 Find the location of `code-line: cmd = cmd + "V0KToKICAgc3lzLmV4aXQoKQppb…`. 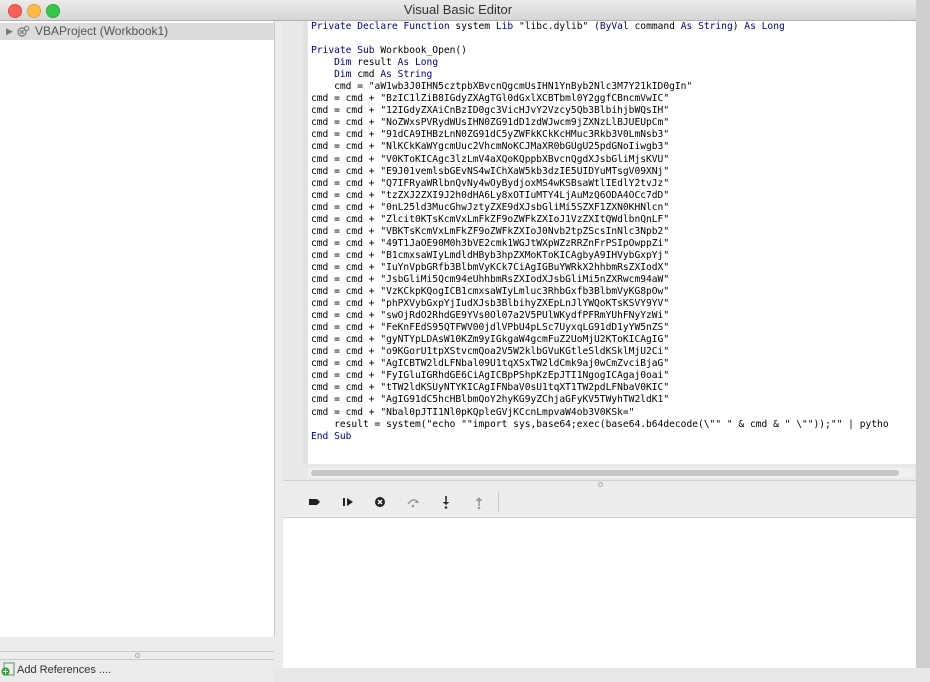

code-line: cmd = cmd + "V0KToKICAgc3lzLmV4aXQoKQppb… is located at coordinates (600, 160).